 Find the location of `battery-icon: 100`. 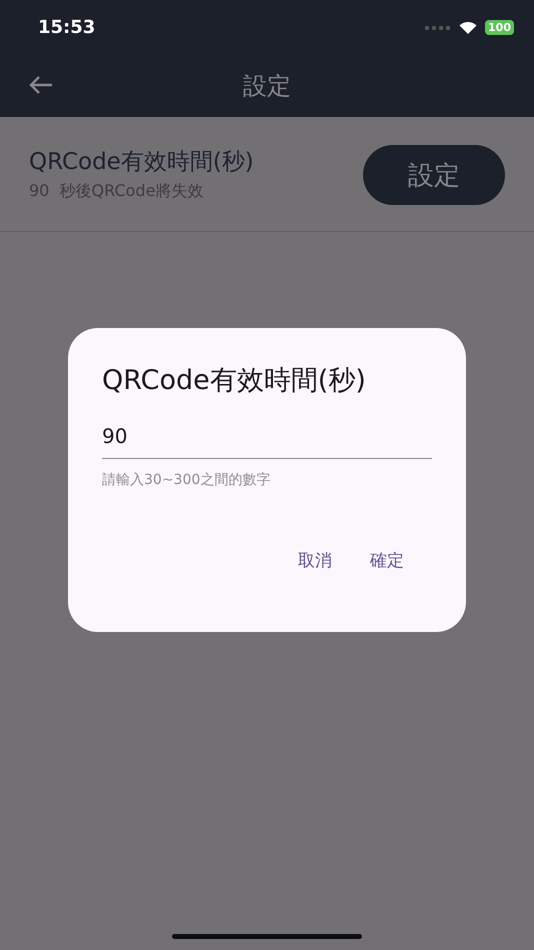

battery-icon: 100 is located at coordinates (499, 27).